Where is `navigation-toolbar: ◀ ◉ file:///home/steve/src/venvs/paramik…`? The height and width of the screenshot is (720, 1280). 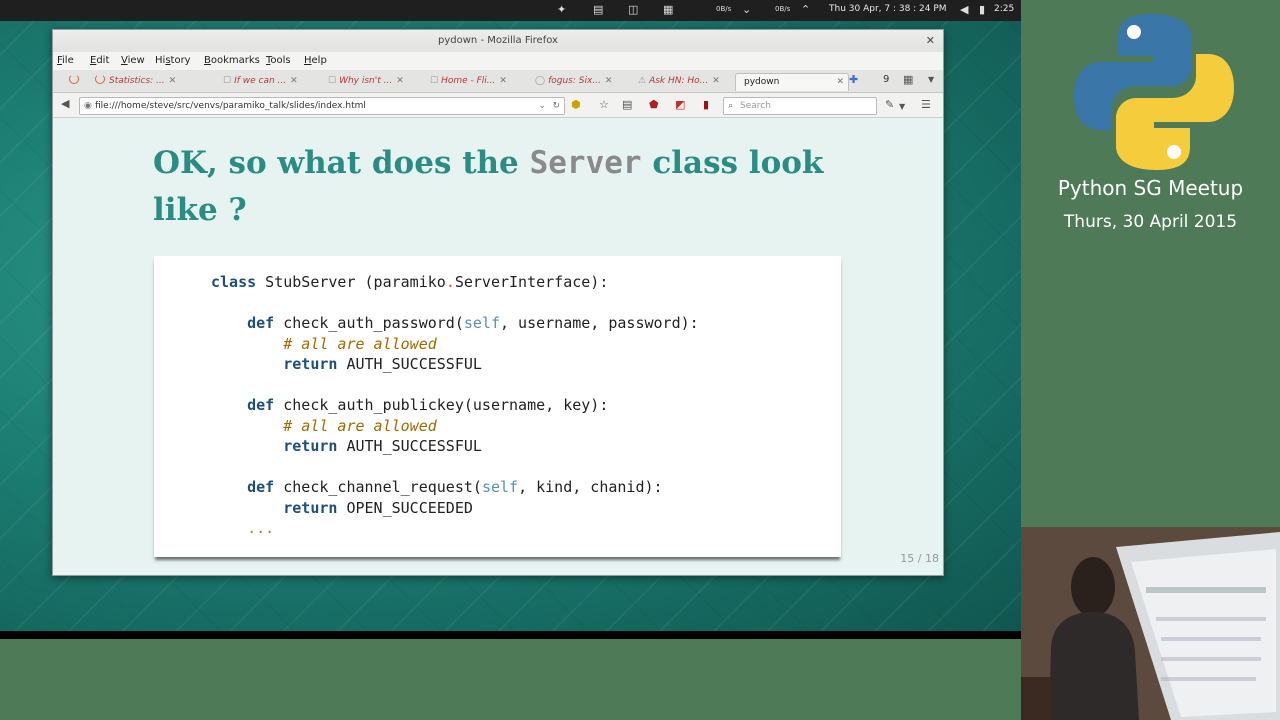
navigation-toolbar: ◀ ◉ file:///home/steve/src/venvs/paramik… is located at coordinates (498, 105).